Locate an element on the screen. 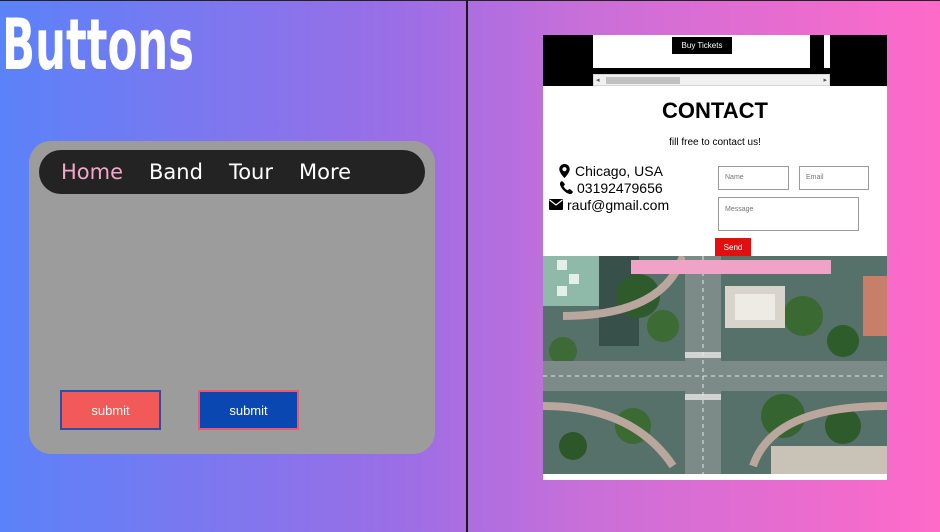 The width and height of the screenshot is (940, 532). contact-subtitle: fill free to contact us! is located at coordinates (715, 142).